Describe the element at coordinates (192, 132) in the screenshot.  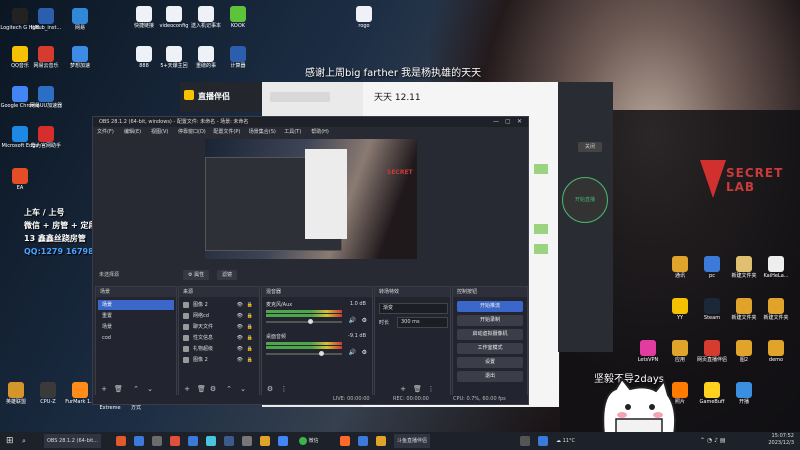
I see `menu-item: 停靠窗口(D)` at that location.